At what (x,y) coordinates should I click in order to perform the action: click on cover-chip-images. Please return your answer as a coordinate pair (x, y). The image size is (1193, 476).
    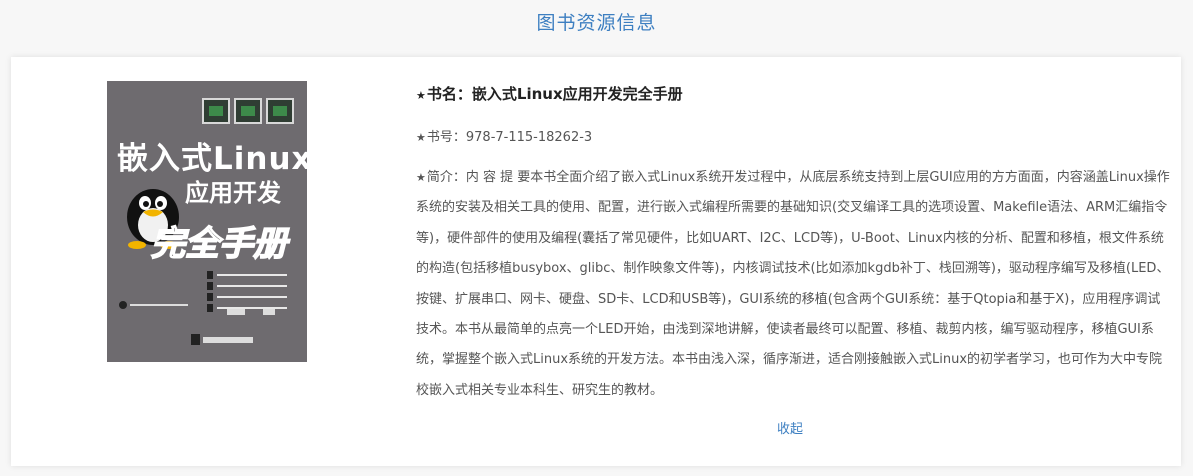
    Looking at the image, I should click on (249, 111).